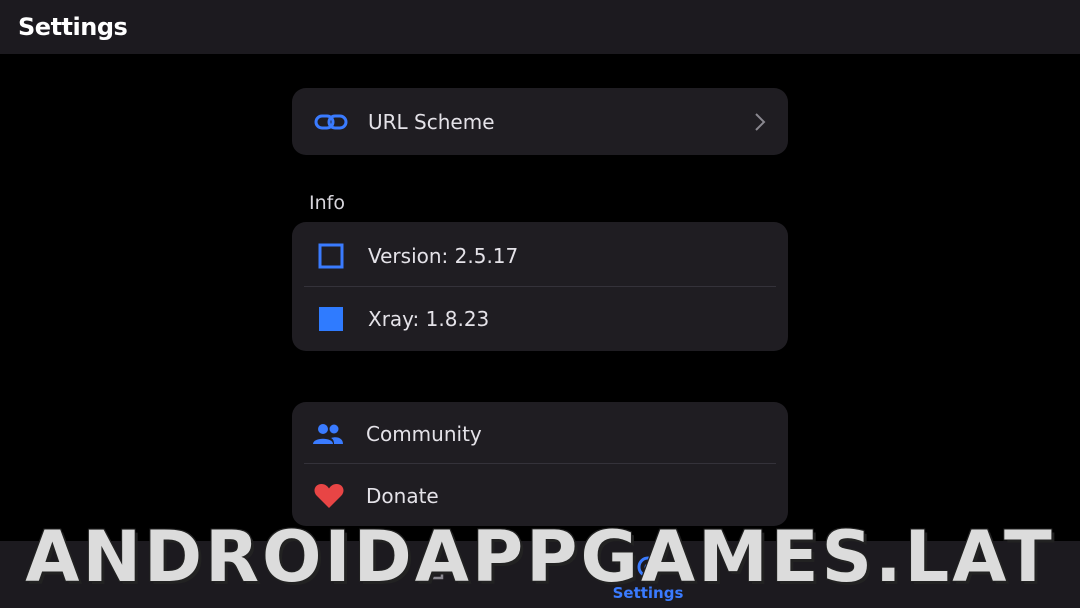 The height and width of the screenshot is (608, 1080). Describe the element at coordinates (73, 27) in the screenshot. I see `page-title: Settings` at that location.